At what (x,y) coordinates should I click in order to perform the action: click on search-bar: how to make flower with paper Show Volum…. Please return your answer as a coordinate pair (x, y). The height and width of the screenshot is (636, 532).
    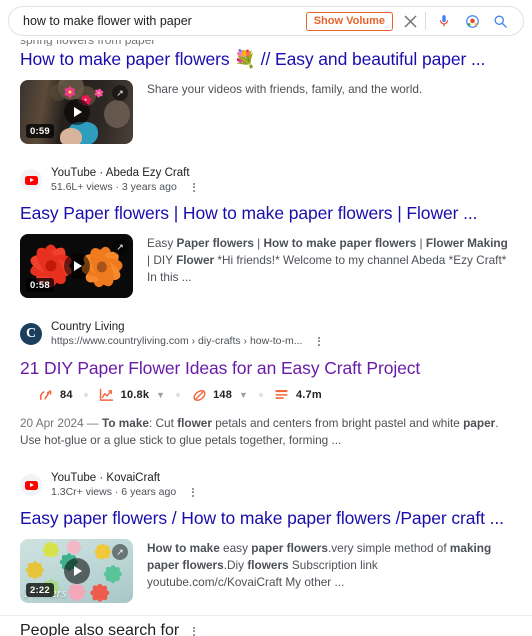
    Looking at the image, I should click on (266, 21).